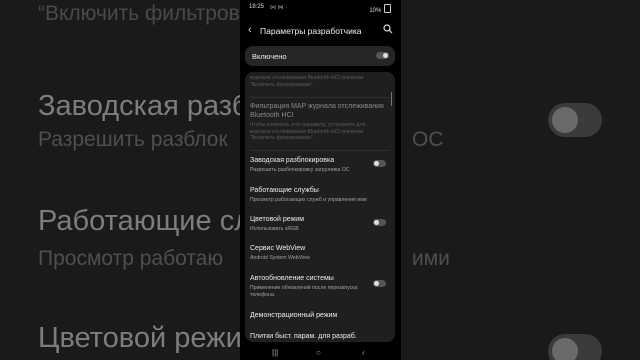 The height and width of the screenshot is (360, 640). Describe the element at coordinates (140, 338) in the screenshot. I see `bg-item3-title: Цветовой режи` at that location.